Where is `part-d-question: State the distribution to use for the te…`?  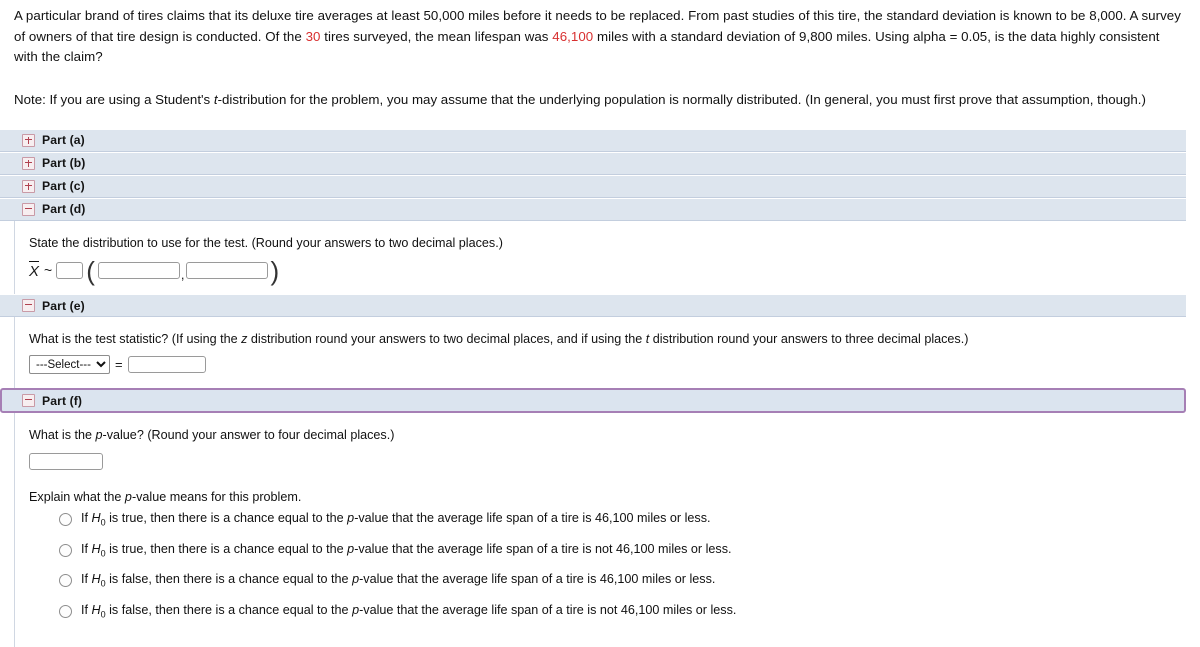
part-d-question: State the distribution to use for the te… is located at coordinates (614, 243).